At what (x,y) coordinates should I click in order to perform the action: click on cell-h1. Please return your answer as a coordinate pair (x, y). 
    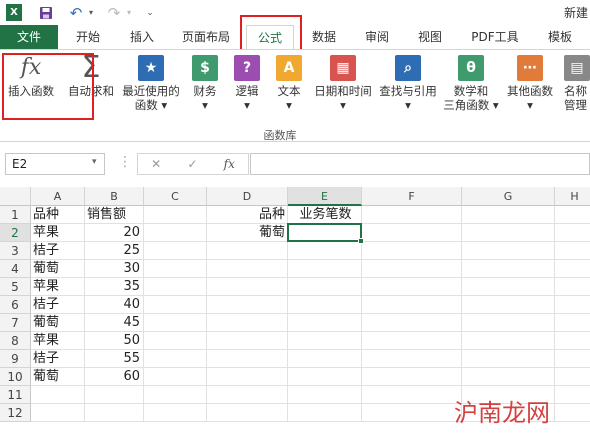
    Looking at the image, I should click on (572, 215).